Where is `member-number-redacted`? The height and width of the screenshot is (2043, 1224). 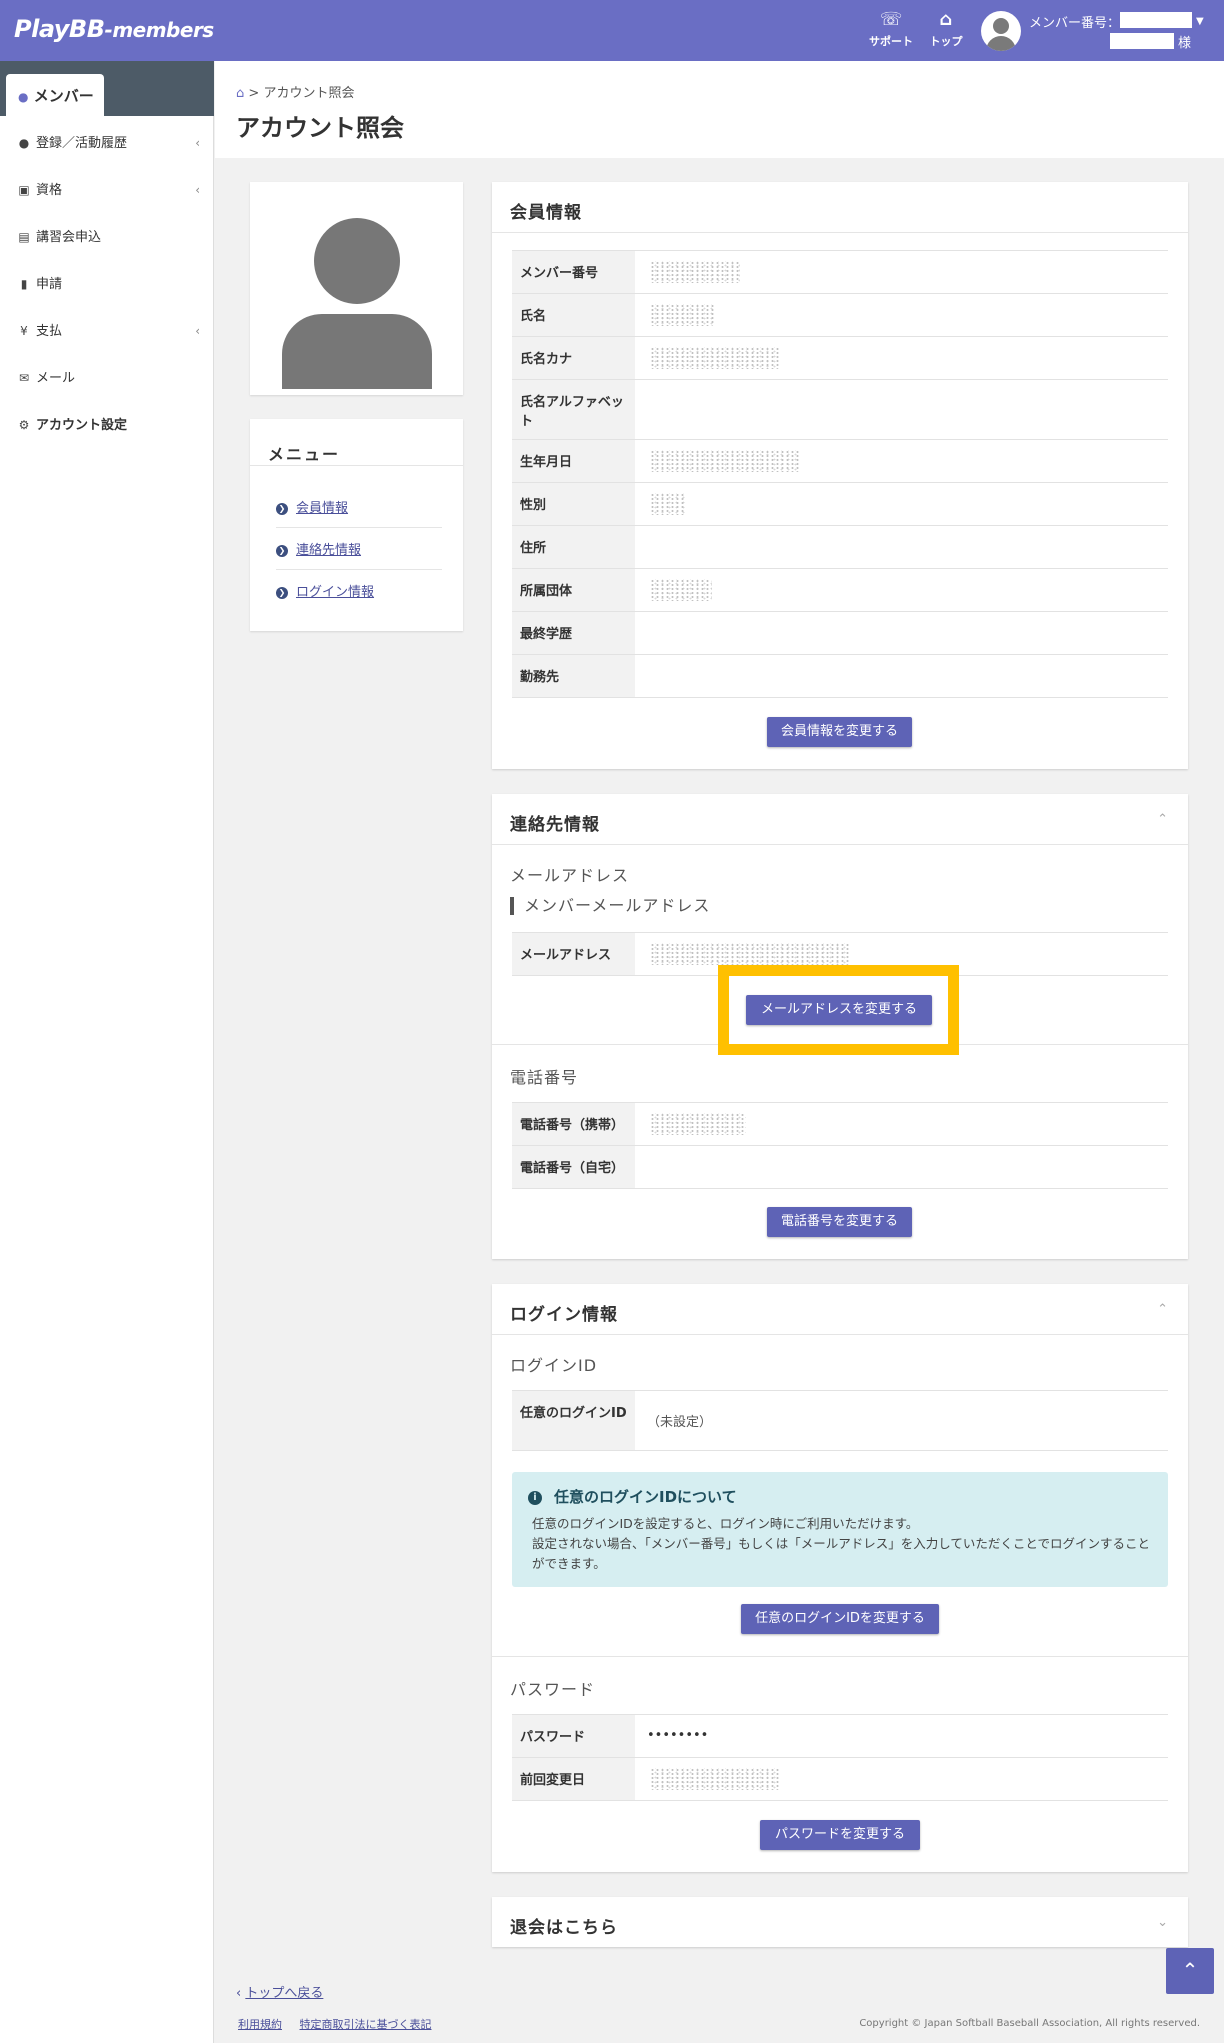 member-number-redacted is located at coordinates (1156, 20).